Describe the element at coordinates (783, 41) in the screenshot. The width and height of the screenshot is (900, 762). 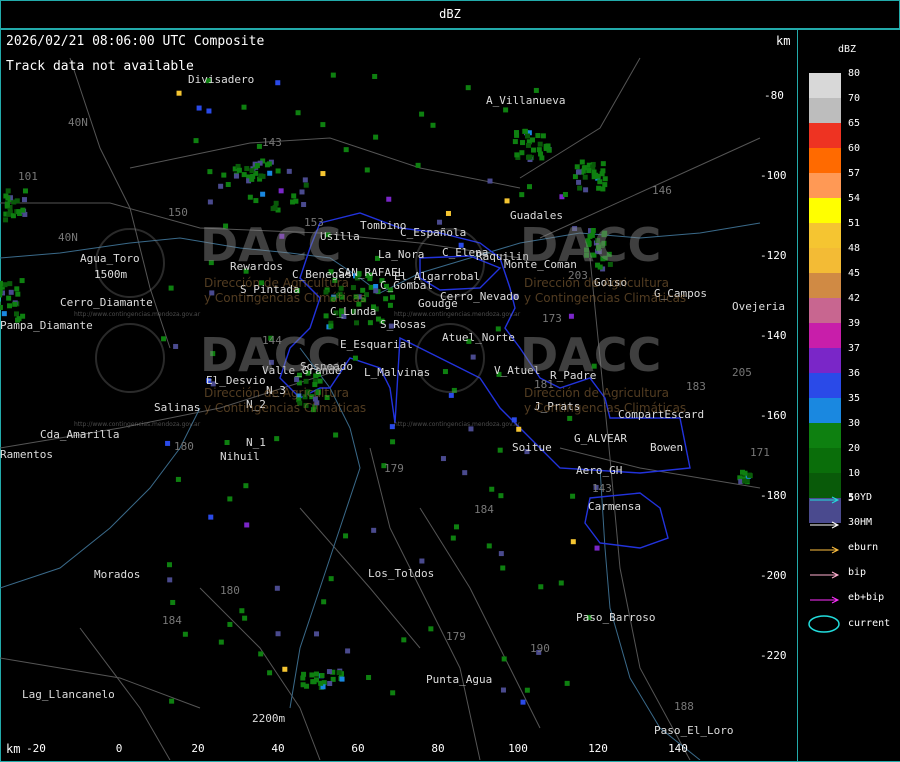
I see `y-axis-unit: km` at that location.